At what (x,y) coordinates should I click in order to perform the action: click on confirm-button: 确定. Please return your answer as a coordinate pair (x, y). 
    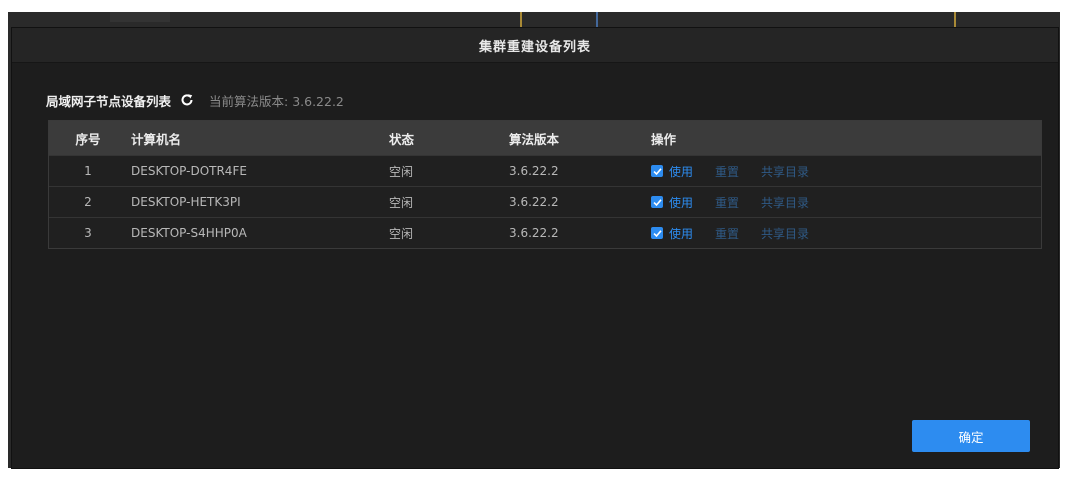
    Looking at the image, I should click on (971, 436).